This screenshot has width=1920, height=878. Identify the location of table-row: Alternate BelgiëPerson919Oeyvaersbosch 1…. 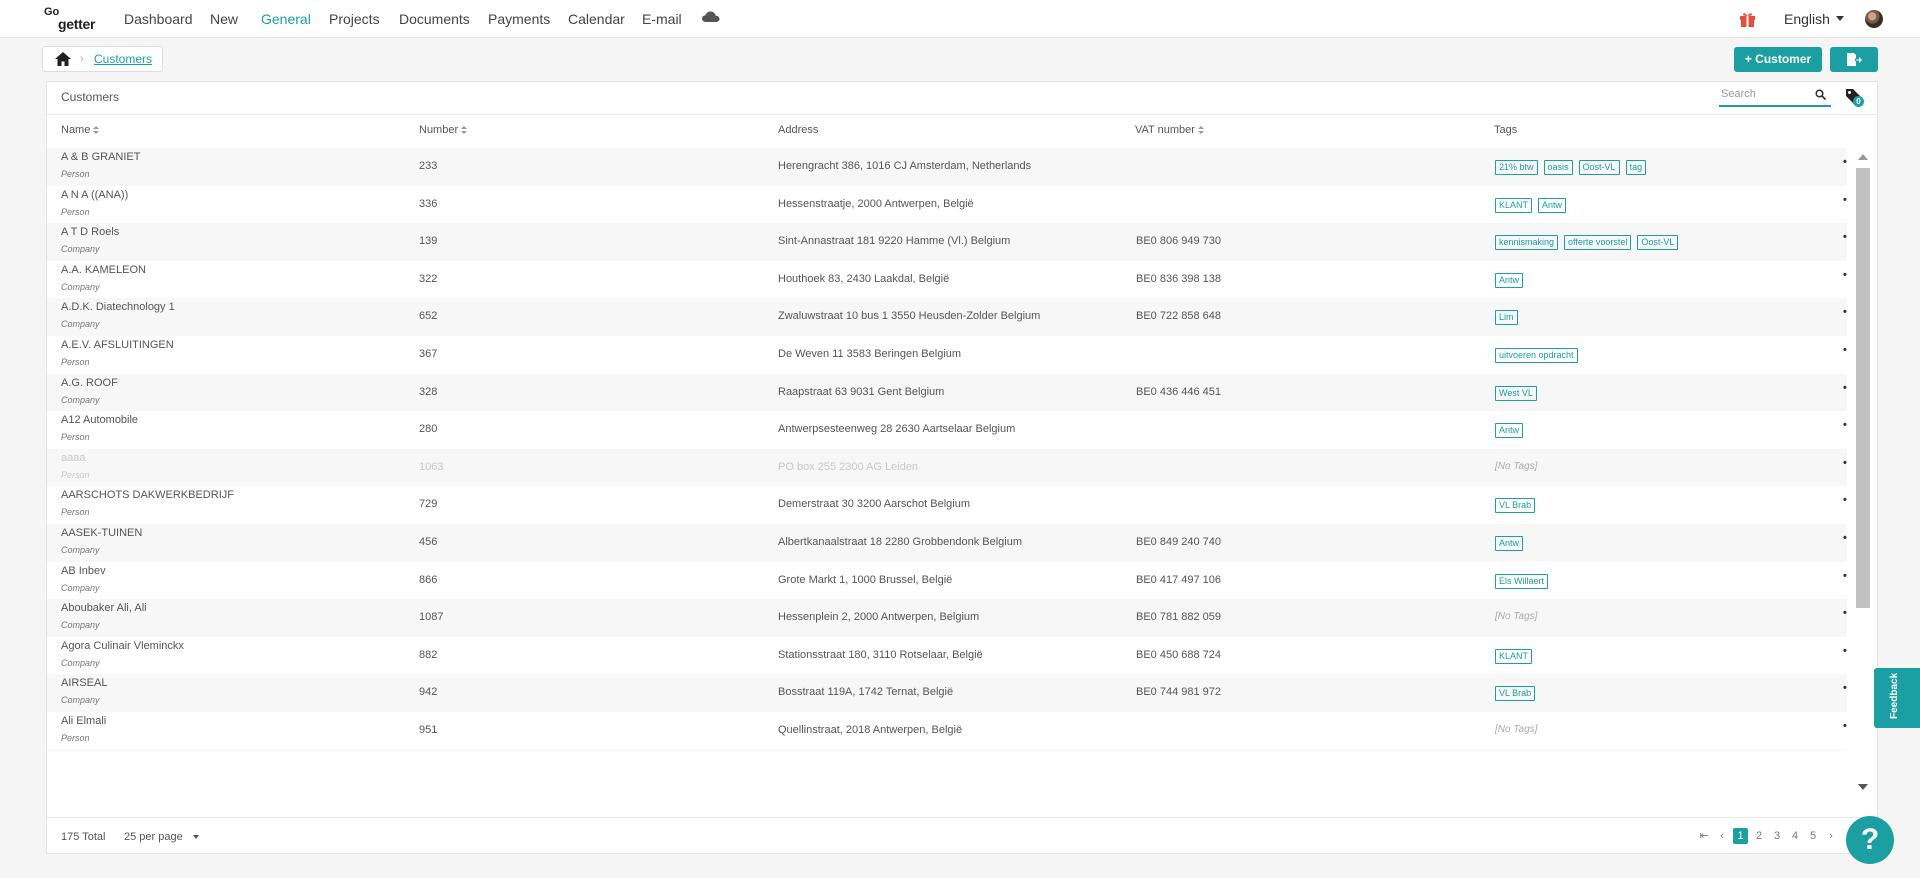
(947, 750).